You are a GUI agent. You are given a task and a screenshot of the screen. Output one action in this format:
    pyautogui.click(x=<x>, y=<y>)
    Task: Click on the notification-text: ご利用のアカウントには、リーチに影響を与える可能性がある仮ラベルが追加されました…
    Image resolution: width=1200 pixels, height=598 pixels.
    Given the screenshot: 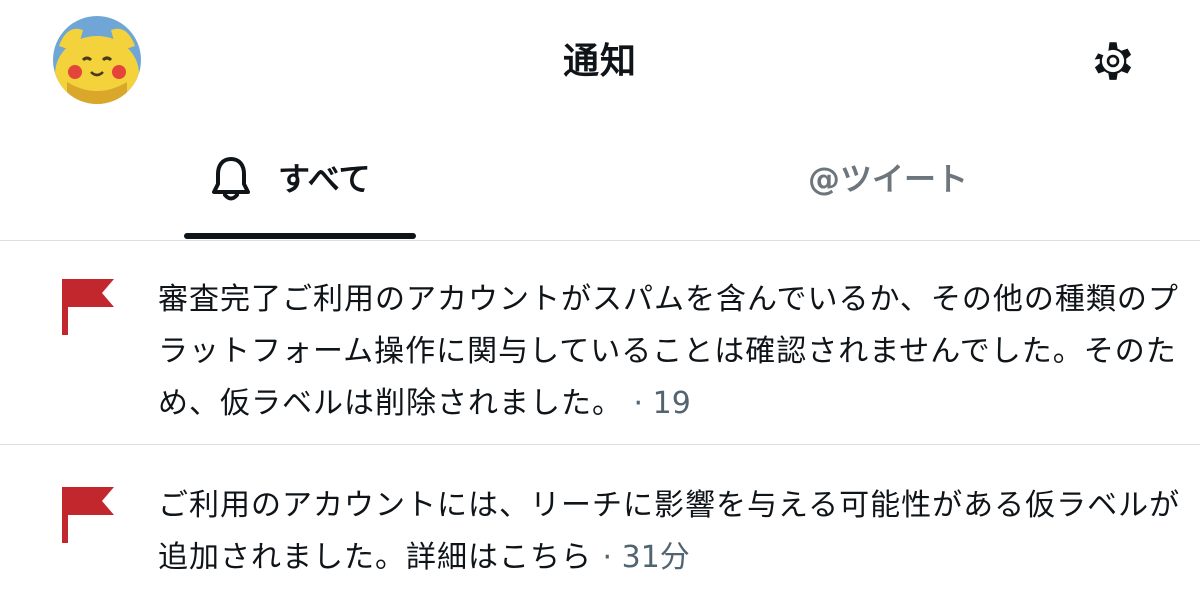 What is the action you would take?
    pyautogui.click(x=673, y=532)
    